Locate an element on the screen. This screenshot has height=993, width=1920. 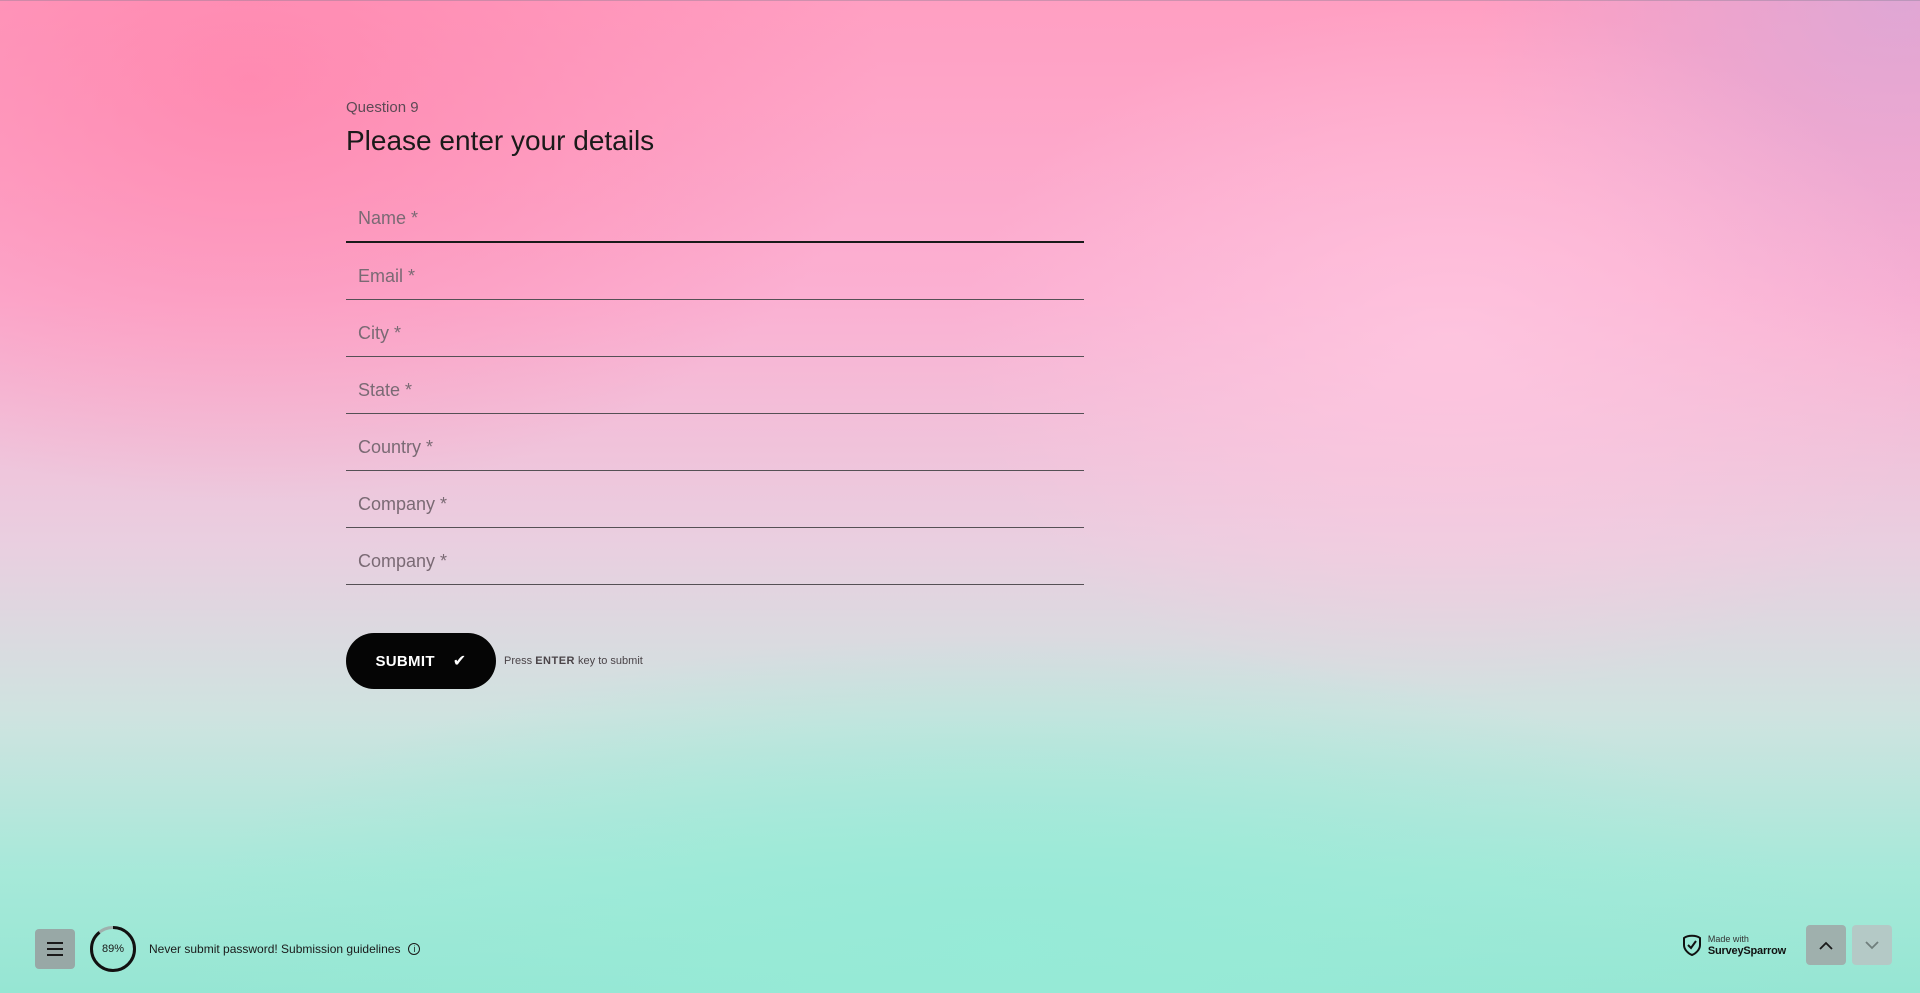
progress-indicator: 89% is located at coordinates (113, 949).